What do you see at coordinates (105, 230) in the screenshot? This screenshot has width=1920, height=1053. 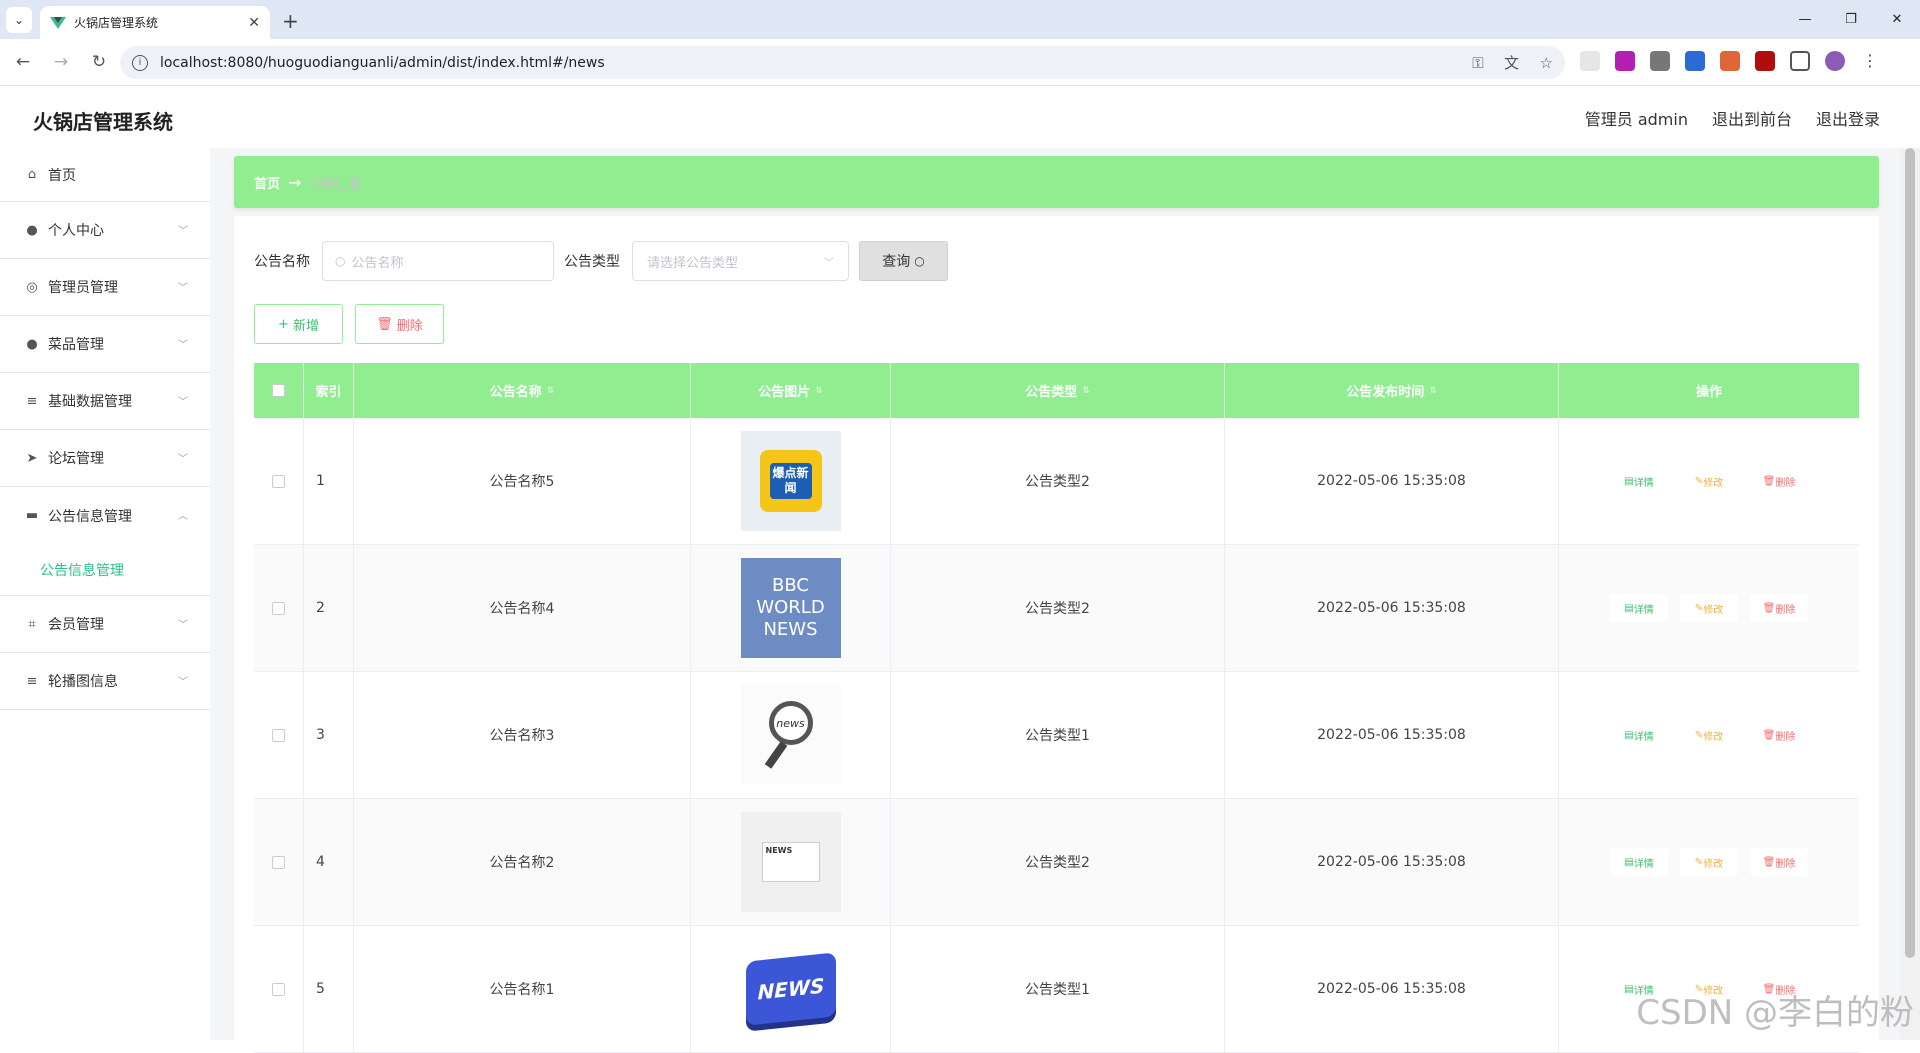 I see `sidebar-item-personal-center: ● 个人中心 ﹀` at bounding box center [105, 230].